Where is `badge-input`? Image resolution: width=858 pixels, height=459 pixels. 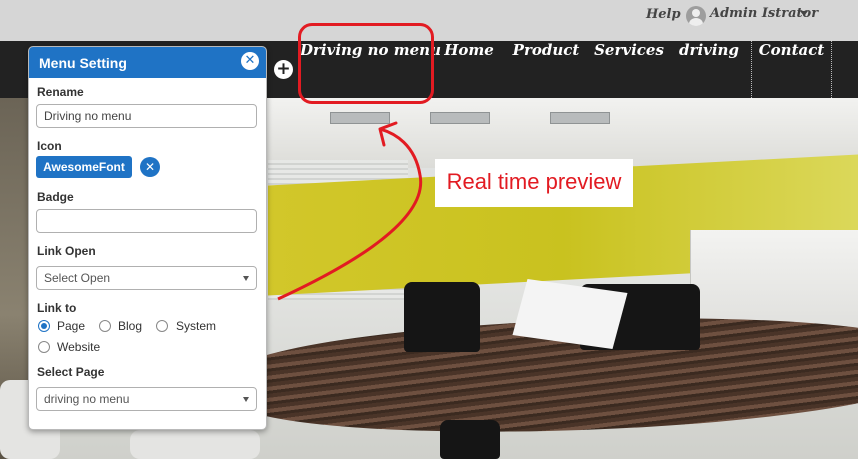 badge-input is located at coordinates (146, 221).